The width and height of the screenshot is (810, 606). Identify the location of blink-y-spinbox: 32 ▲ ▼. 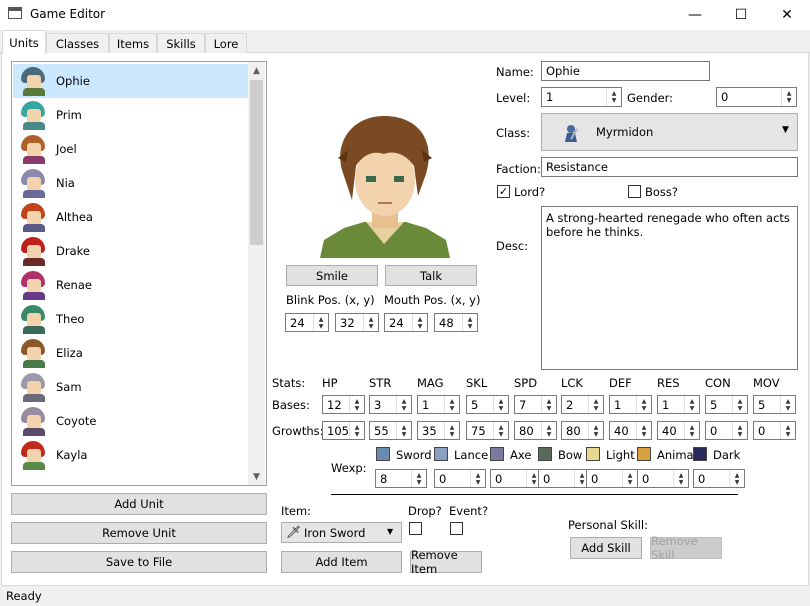
(357, 322).